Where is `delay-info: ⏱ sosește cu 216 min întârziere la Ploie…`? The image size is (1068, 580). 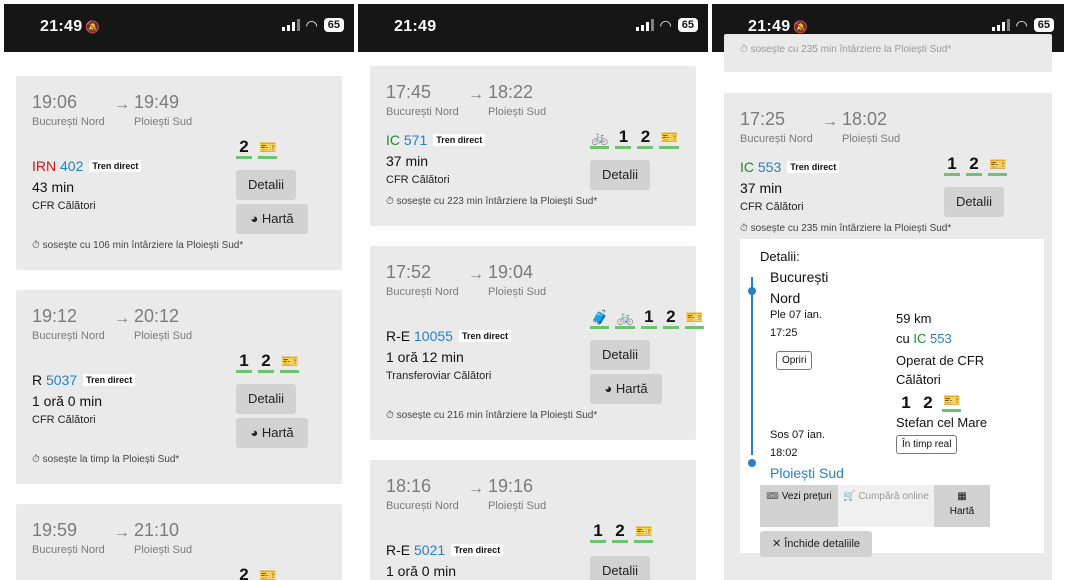 delay-info: ⏱ sosește cu 216 min întârziere la Ploie… is located at coordinates (492, 415).